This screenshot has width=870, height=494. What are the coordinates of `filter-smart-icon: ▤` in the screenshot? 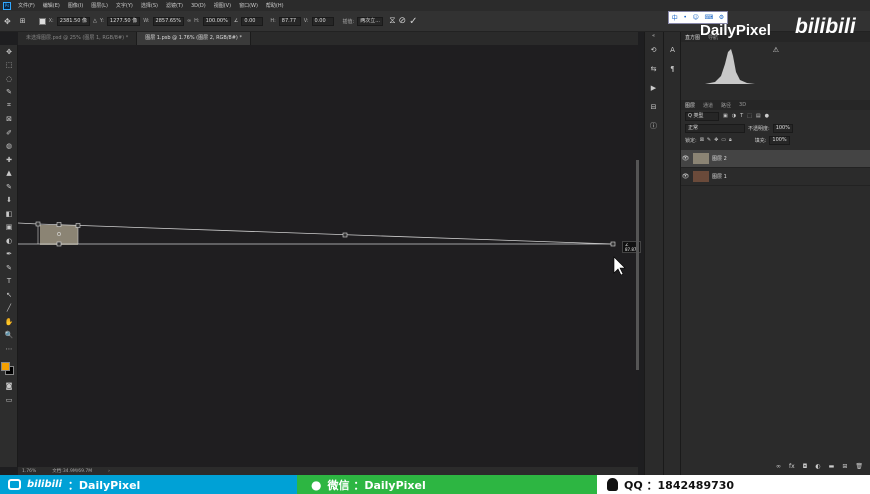 It's located at (758, 116).